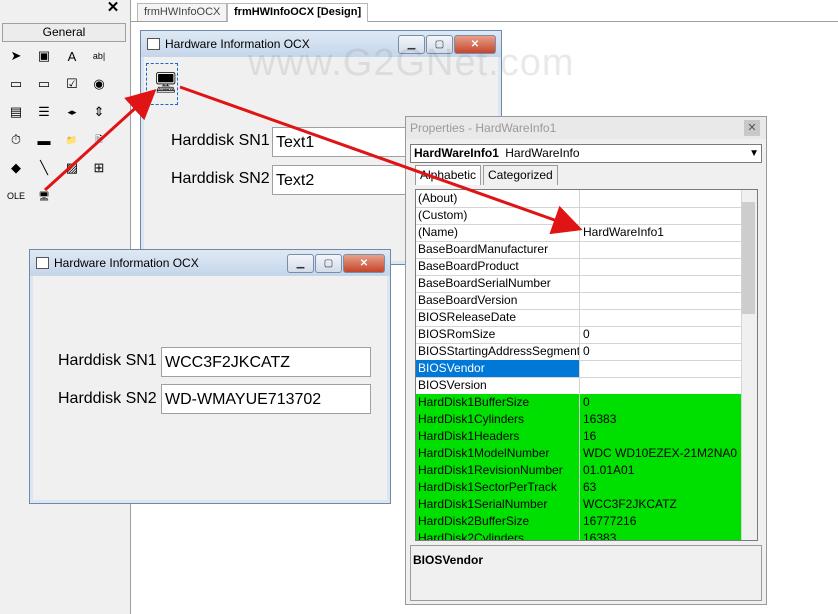  Describe the element at coordinates (328, 263) in the screenshot. I see `maximize-button: ▢` at that location.